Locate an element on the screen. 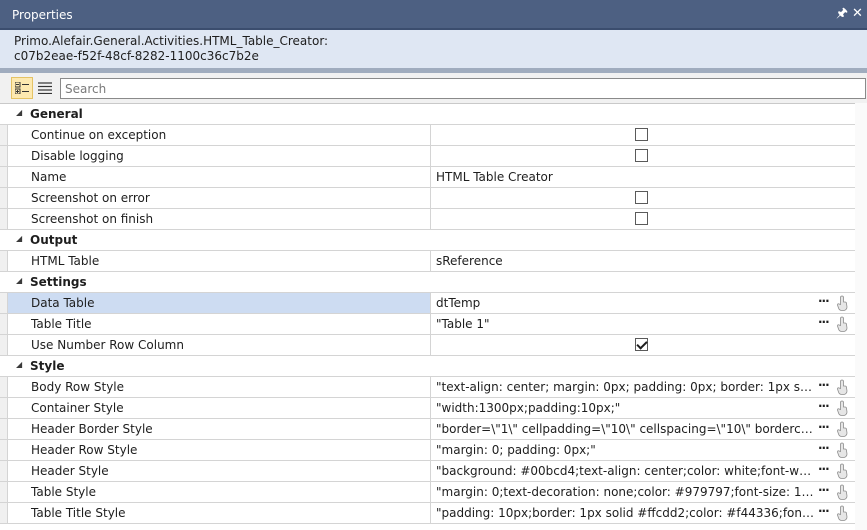  property-name: Header Row Style is located at coordinates (219, 450).